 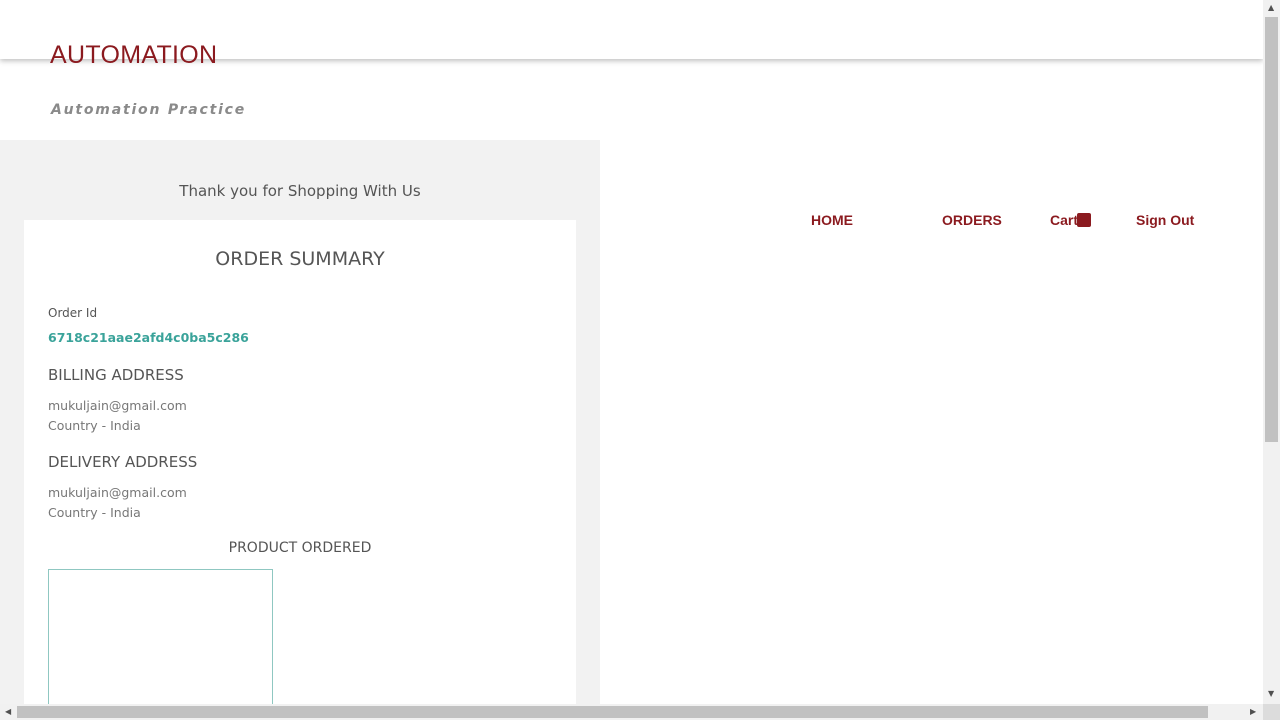 I want to click on product-card, so click(x=160, y=636).